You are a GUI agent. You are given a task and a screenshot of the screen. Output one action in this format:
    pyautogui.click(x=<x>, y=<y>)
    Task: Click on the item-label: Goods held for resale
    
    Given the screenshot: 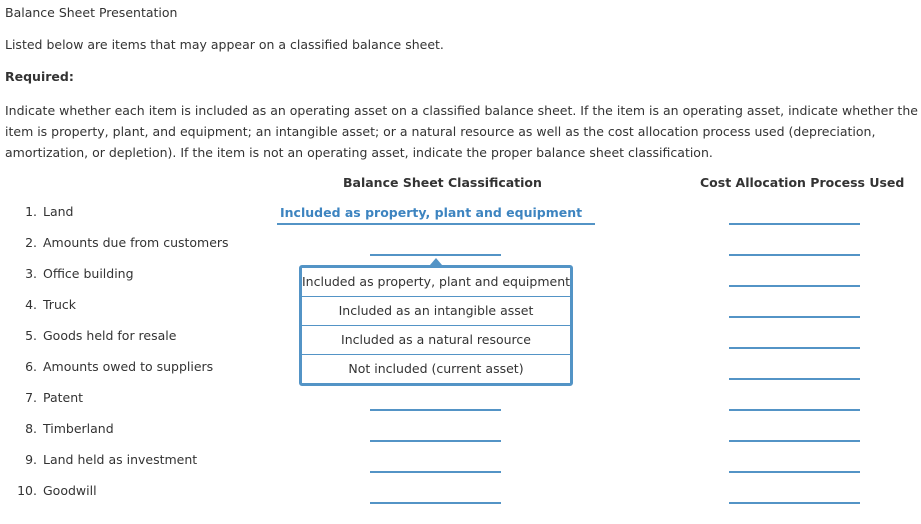 What is the action you would take?
    pyautogui.click(x=110, y=335)
    